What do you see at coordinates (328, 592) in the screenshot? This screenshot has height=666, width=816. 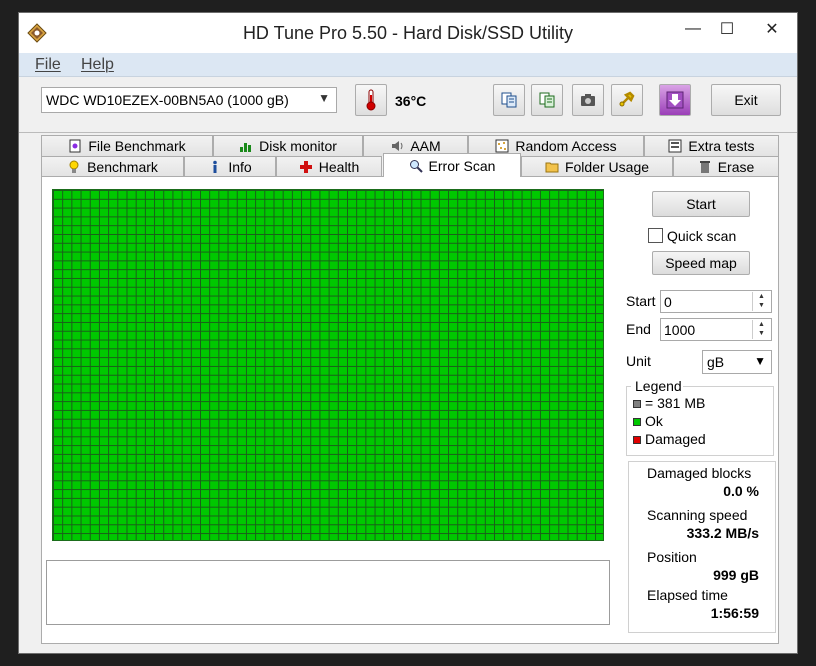 I see `scan-log-box` at bounding box center [328, 592].